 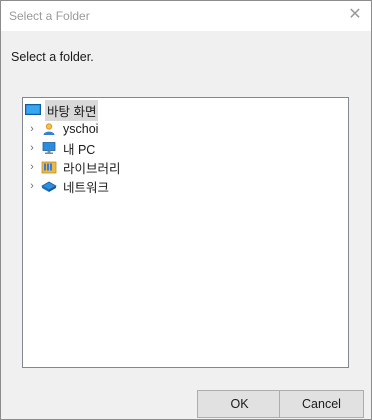 I want to click on tree-item-this-pc: › 내 PC, so click(x=62, y=148).